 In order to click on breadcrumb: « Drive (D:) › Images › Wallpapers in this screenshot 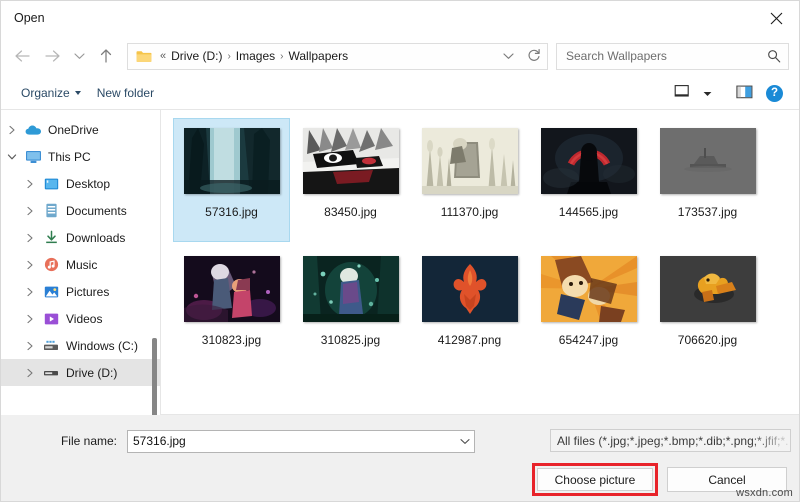, I will do `click(326, 56)`.